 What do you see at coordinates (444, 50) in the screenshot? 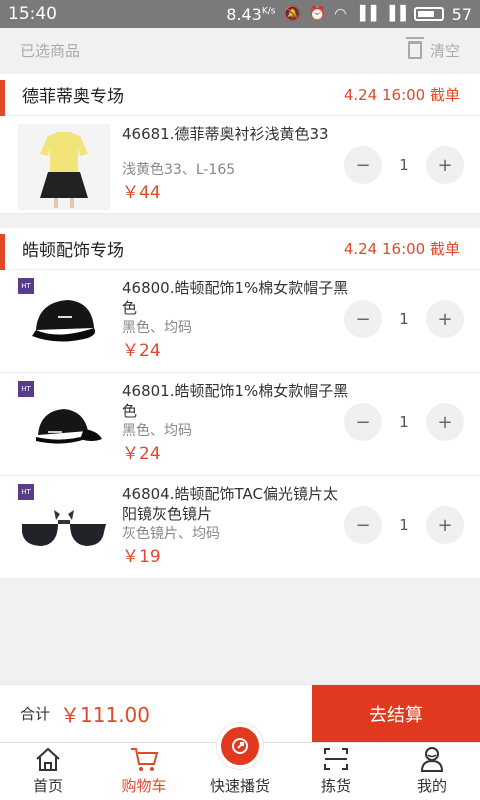
I see `clear-label: 清空` at bounding box center [444, 50].